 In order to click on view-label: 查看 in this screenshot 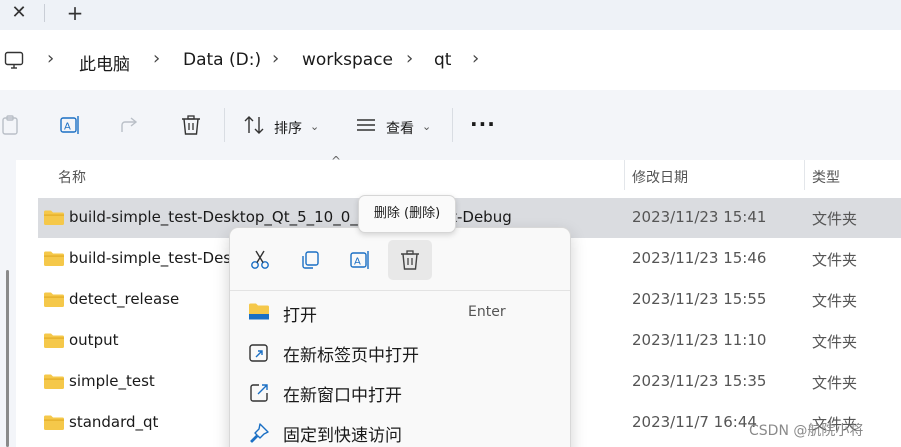, I will do `click(400, 129)`.